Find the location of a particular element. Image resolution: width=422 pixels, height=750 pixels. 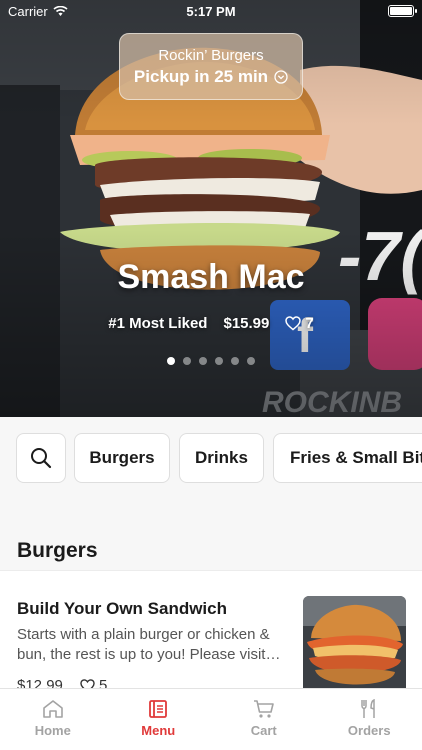

tab-orders: Orders is located at coordinates (369, 719).